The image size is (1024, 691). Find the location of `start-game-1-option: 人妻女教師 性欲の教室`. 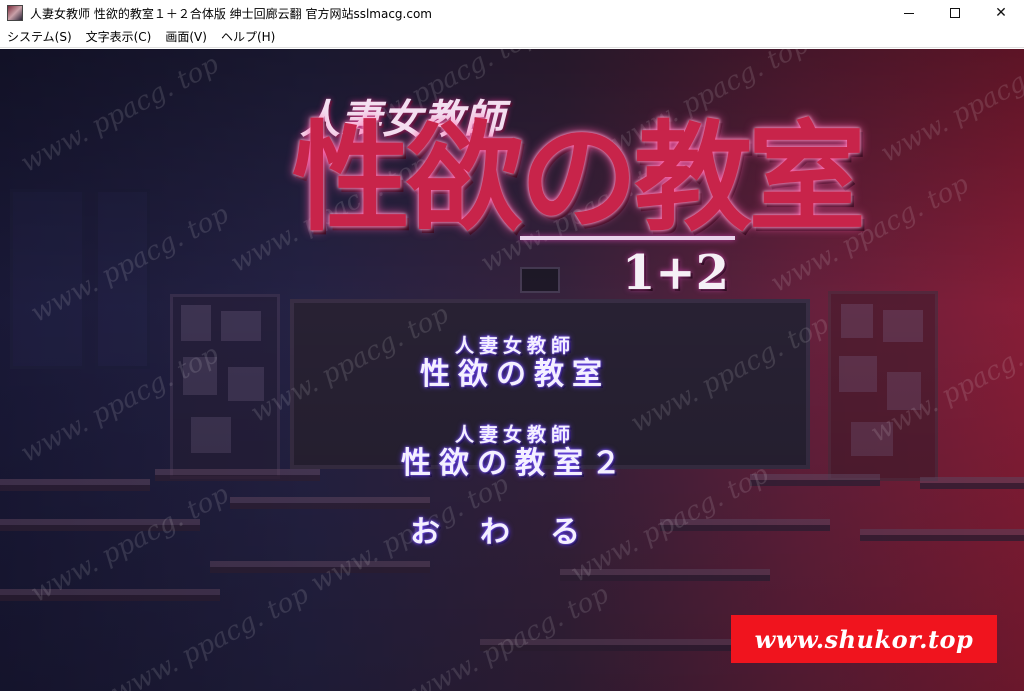

start-game-1-option: 人妻女教師 性欲の教室 is located at coordinates (515, 361).